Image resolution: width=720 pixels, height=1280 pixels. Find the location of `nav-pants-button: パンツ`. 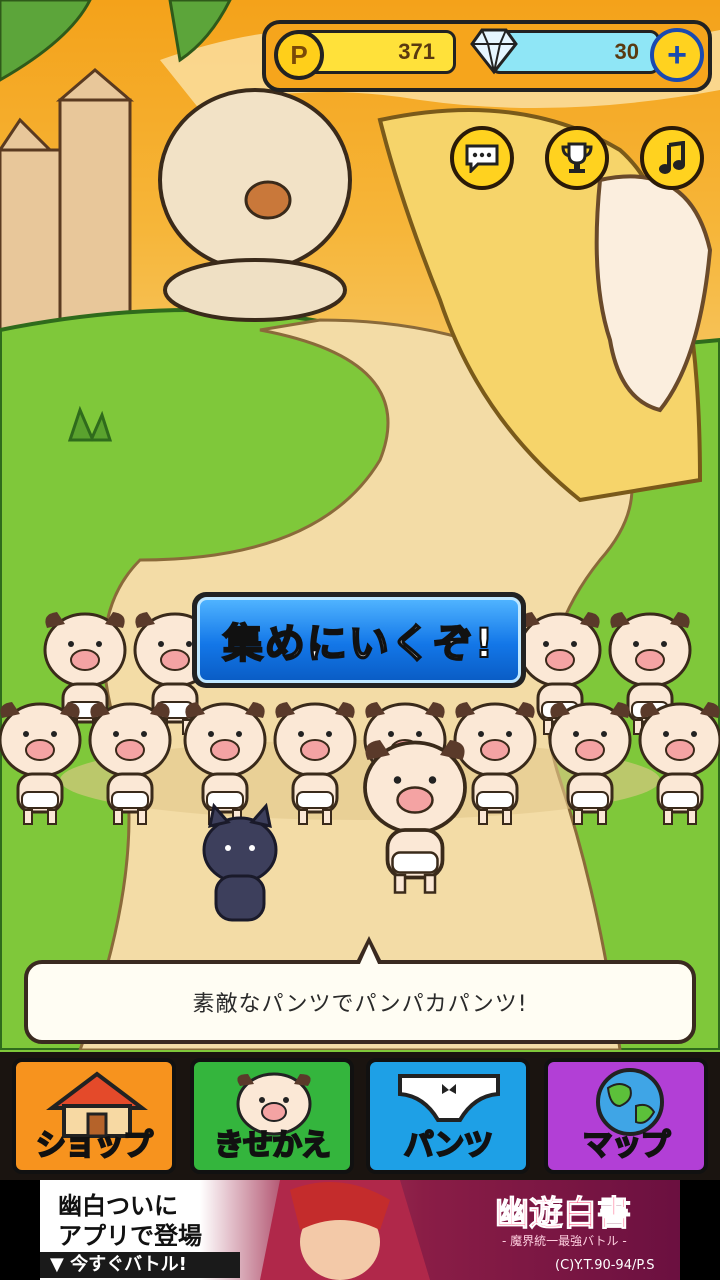

nav-pants-button: パンツ is located at coordinates (448, 1116).